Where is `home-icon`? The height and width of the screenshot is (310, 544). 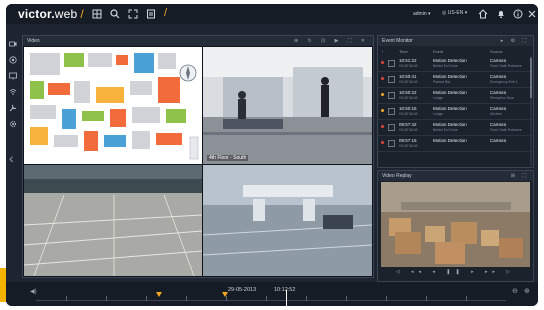 home-icon is located at coordinates (483, 14).